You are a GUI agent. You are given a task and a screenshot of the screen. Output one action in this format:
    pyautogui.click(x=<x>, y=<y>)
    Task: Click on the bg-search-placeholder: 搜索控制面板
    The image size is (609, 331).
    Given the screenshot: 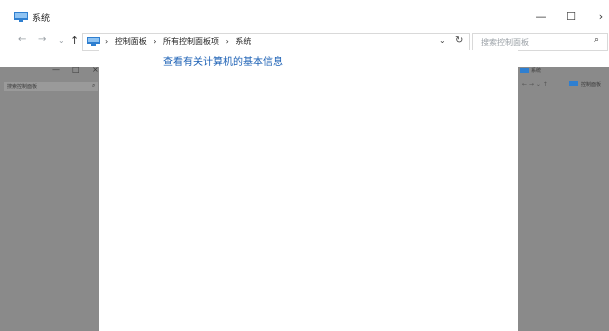 What is the action you would take?
    pyautogui.click(x=22, y=87)
    